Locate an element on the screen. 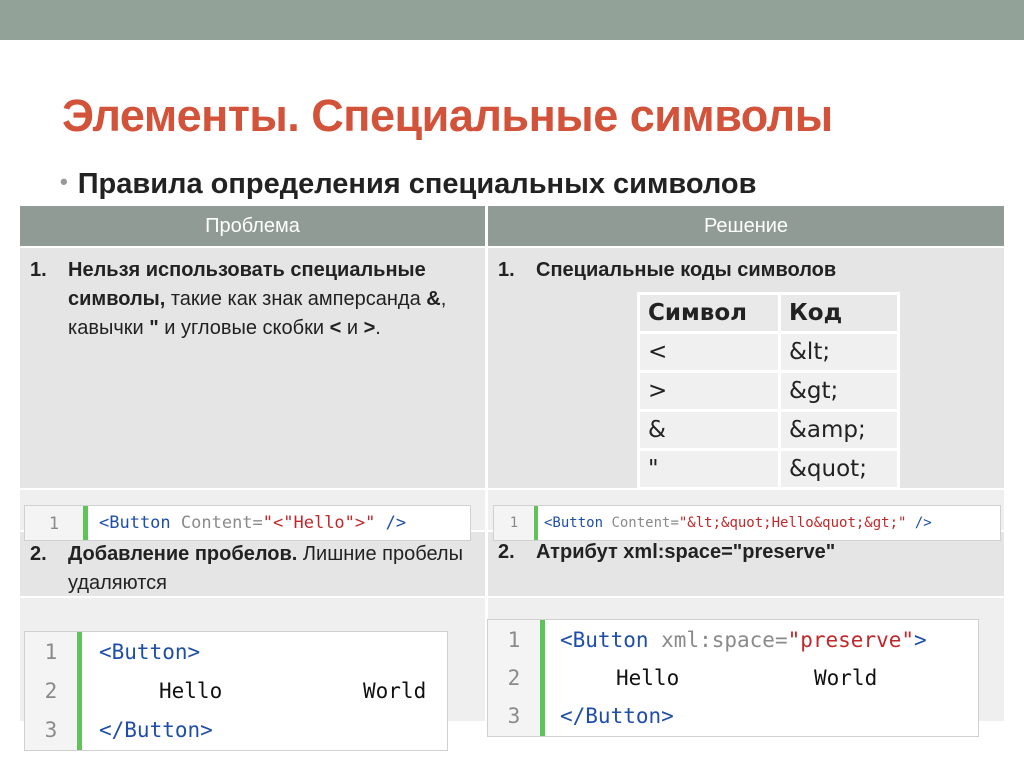 This screenshot has width=1024, height=768. codes-header-row: Символ Код is located at coordinates (768, 313).